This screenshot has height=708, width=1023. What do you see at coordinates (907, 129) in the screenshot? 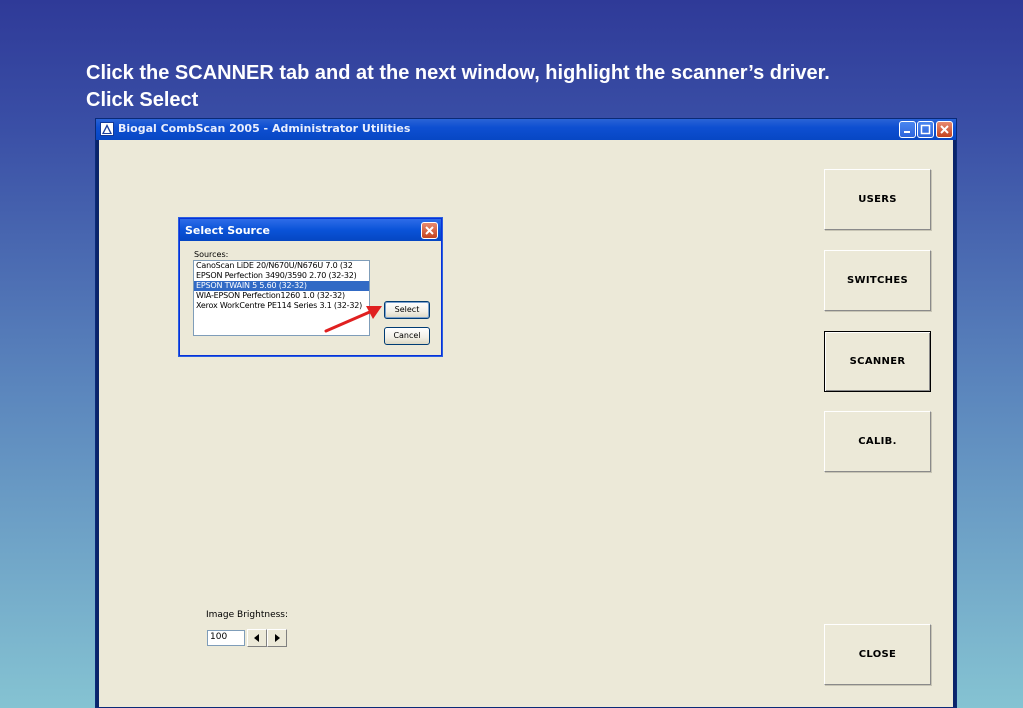
I see `minimize-button` at bounding box center [907, 129].